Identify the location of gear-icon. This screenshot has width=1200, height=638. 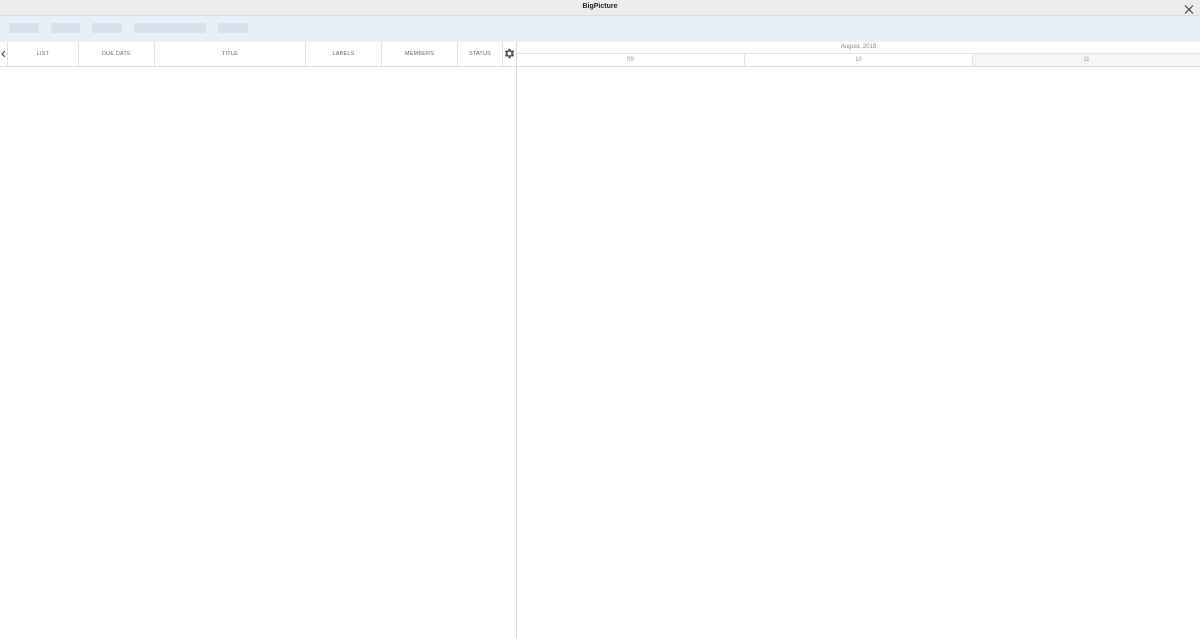
(509, 53).